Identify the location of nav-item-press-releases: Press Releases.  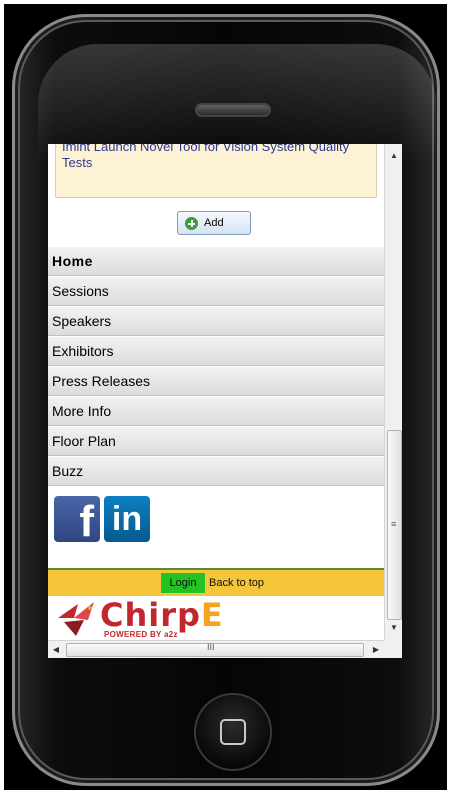
(216, 381).